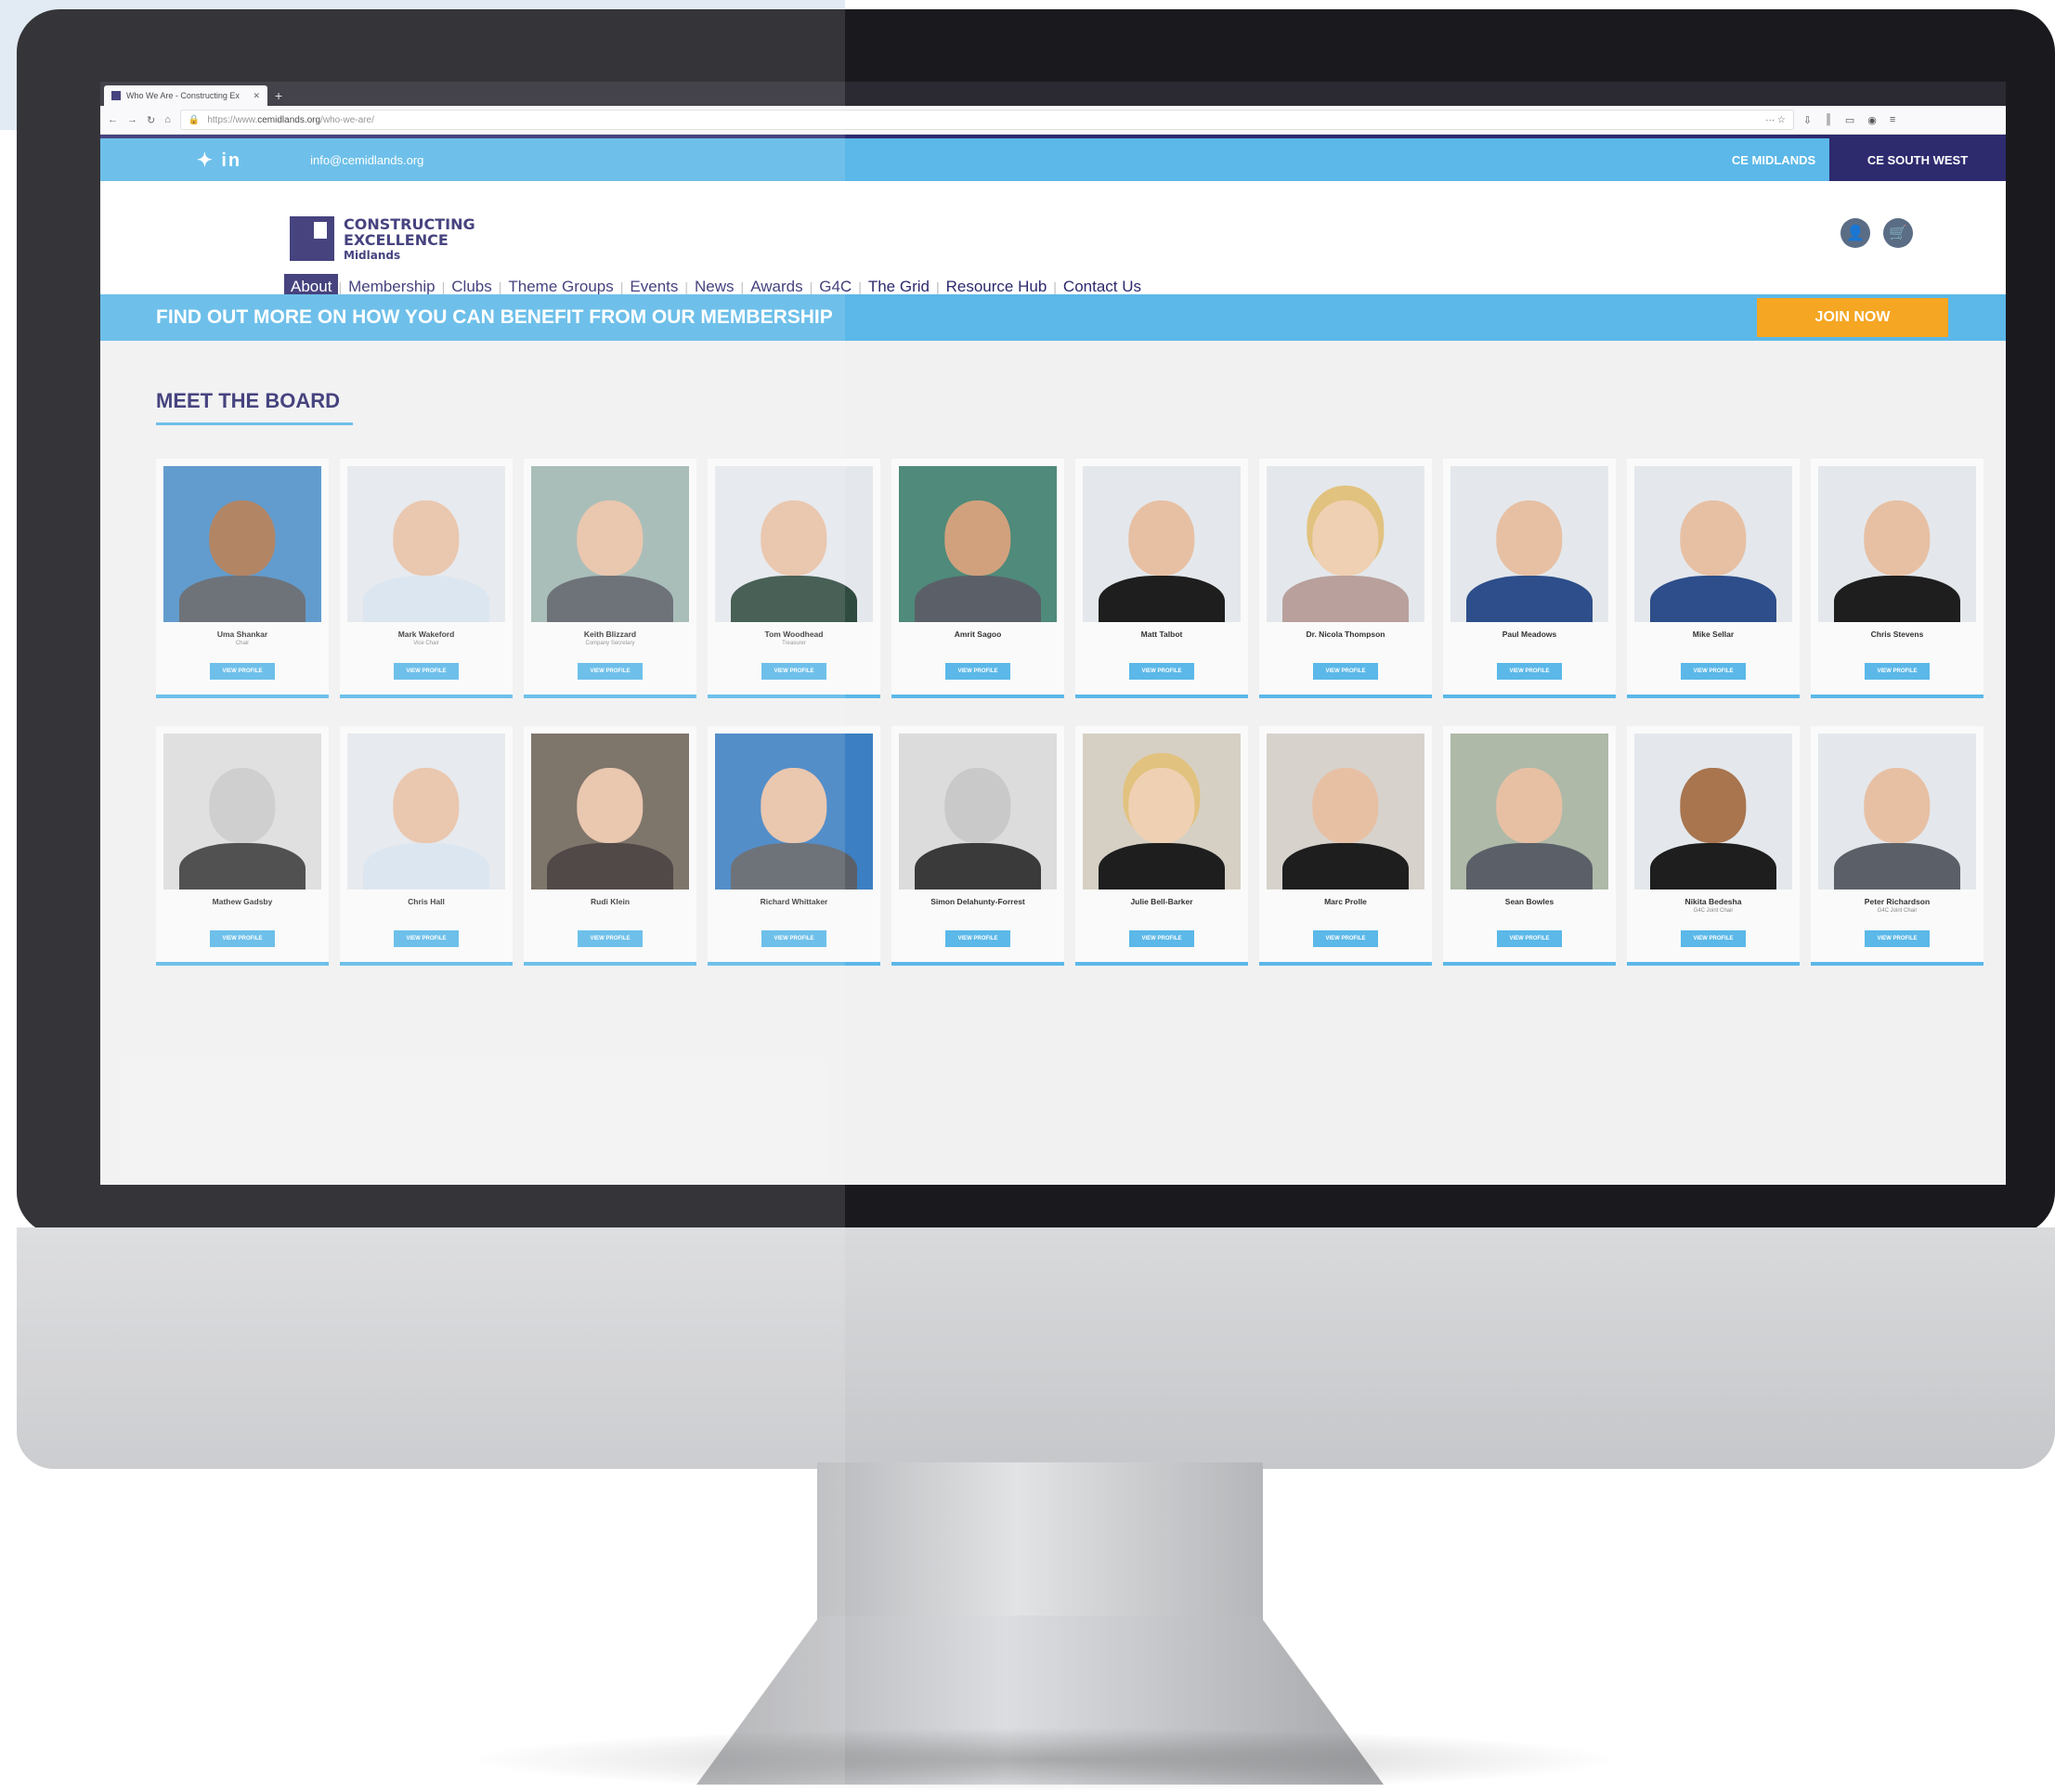 The height and width of the screenshot is (1792, 2055). What do you see at coordinates (1773, 159) in the screenshot?
I see `region-midlands-link: CE MIDLANDS` at bounding box center [1773, 159].